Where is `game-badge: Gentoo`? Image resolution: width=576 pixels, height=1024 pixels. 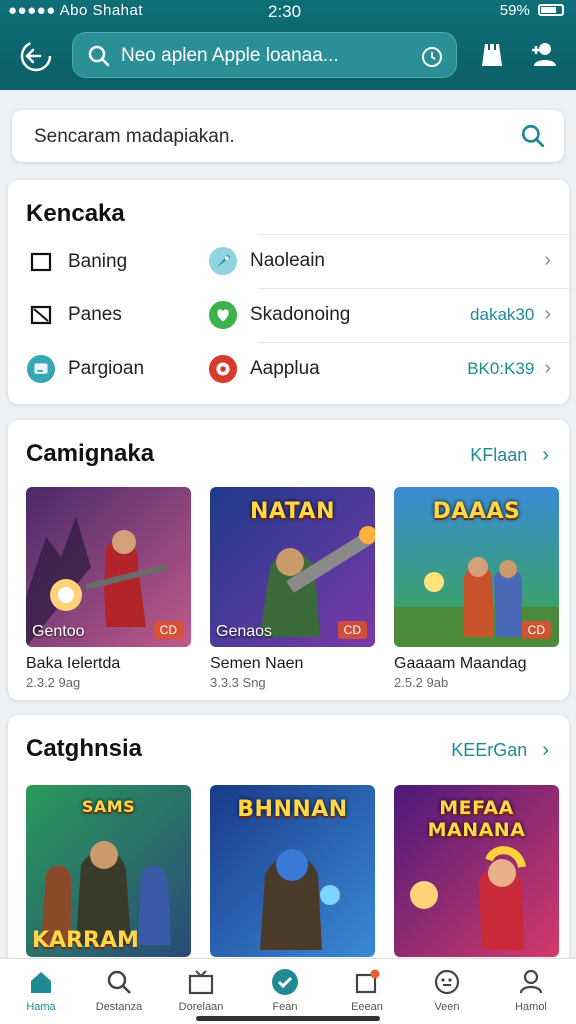 game-badge: Gentoo is located at coordinates (58, 631).